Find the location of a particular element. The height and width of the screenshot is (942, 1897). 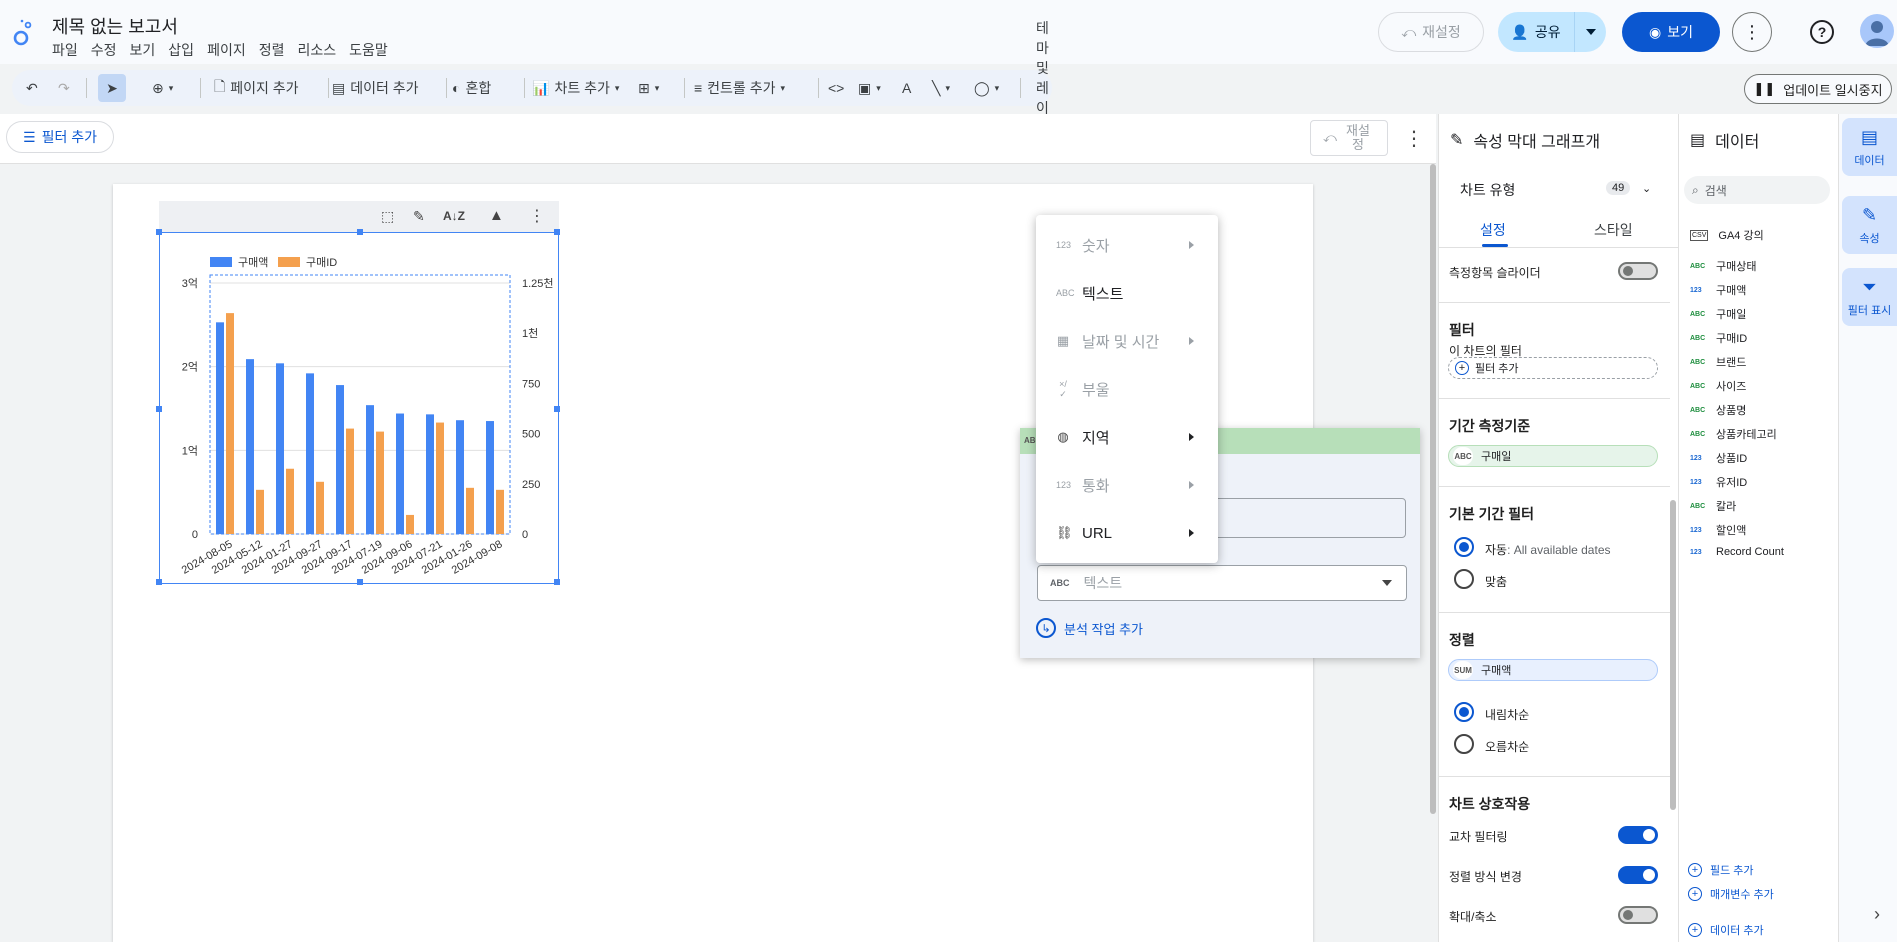

zoom-button: ⊕ ▾ is located at coordinates (162, 88).